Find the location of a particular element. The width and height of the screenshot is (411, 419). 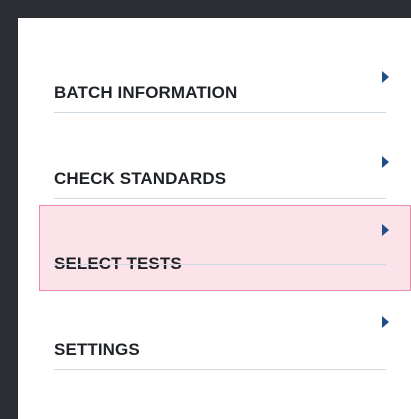

menu-item-label: BATCH INFORMATION is located at coordinates (146, 92).